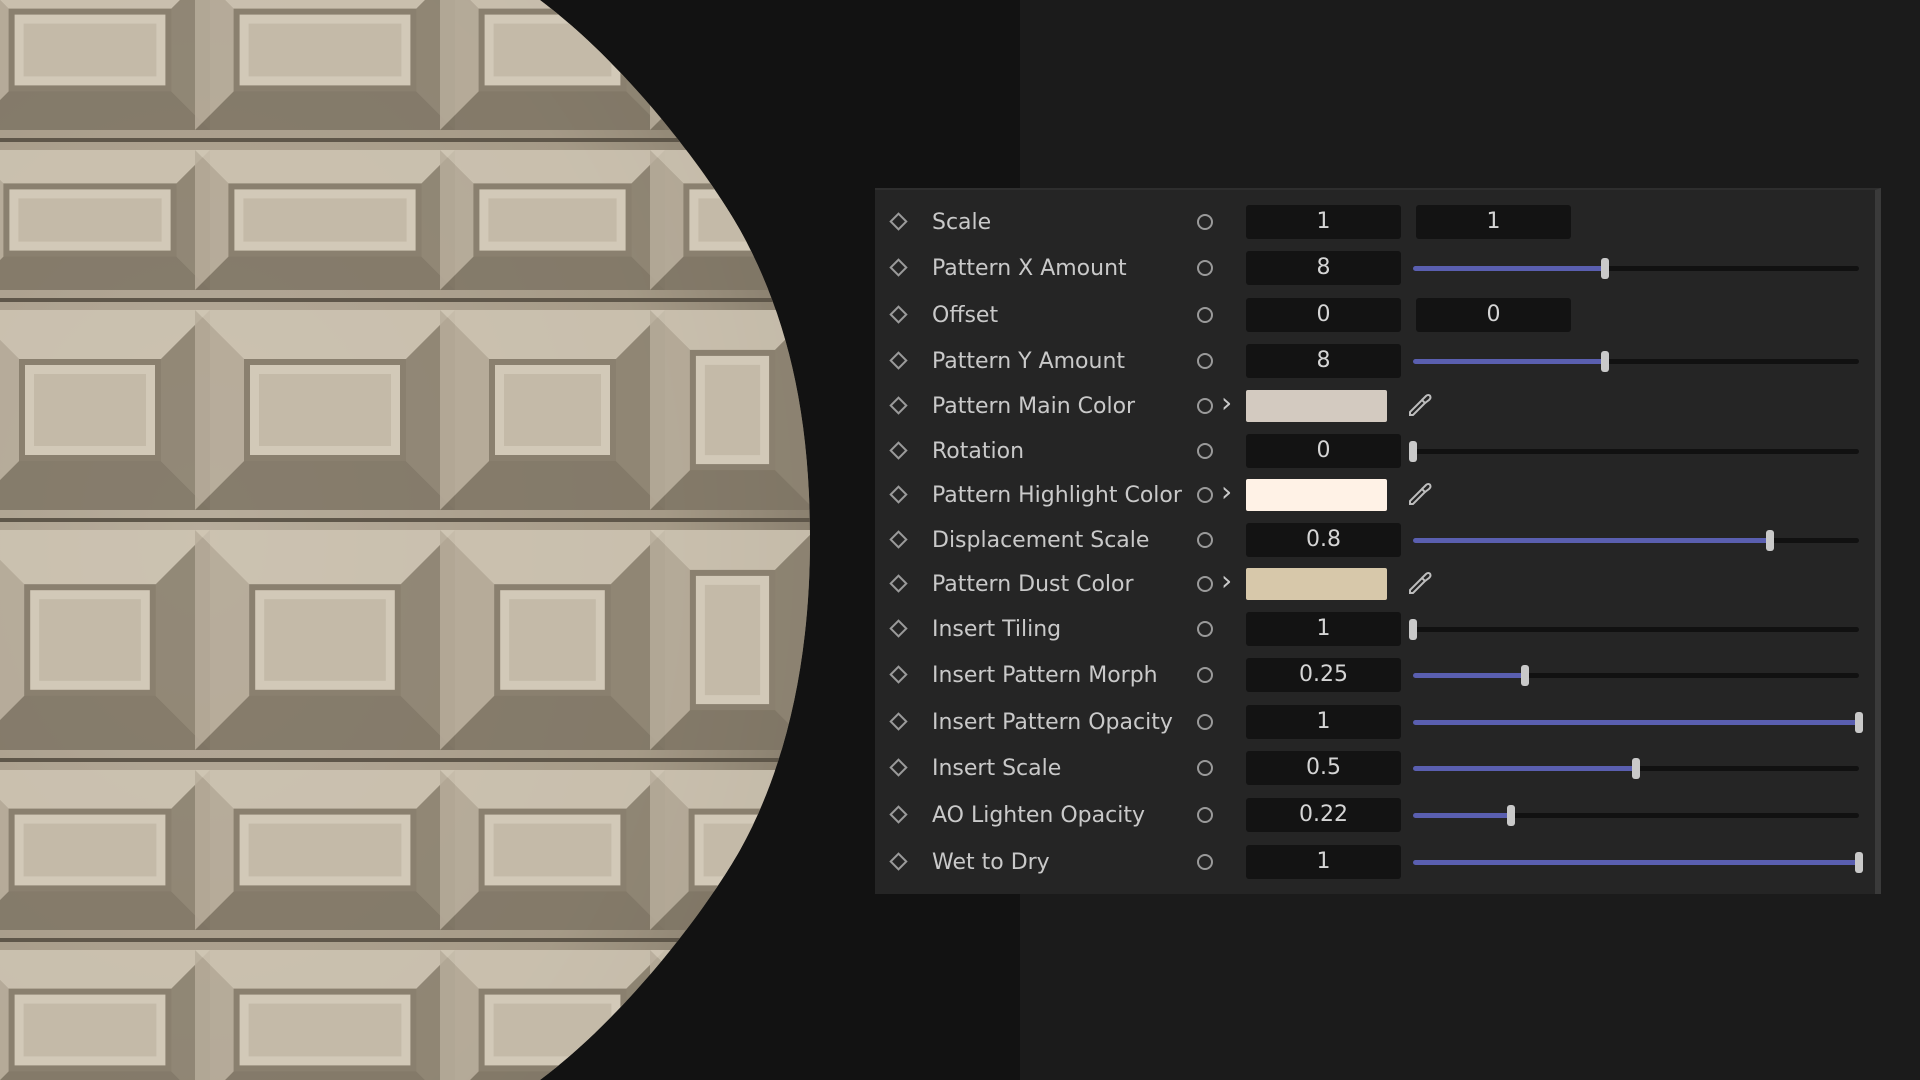 The height and width of the screenshot is (1080, 1920). What do you see at coordinates (1323, 815) in the screenshot?
I see `value-field: 0.22` at bounding box center [1323, 815].